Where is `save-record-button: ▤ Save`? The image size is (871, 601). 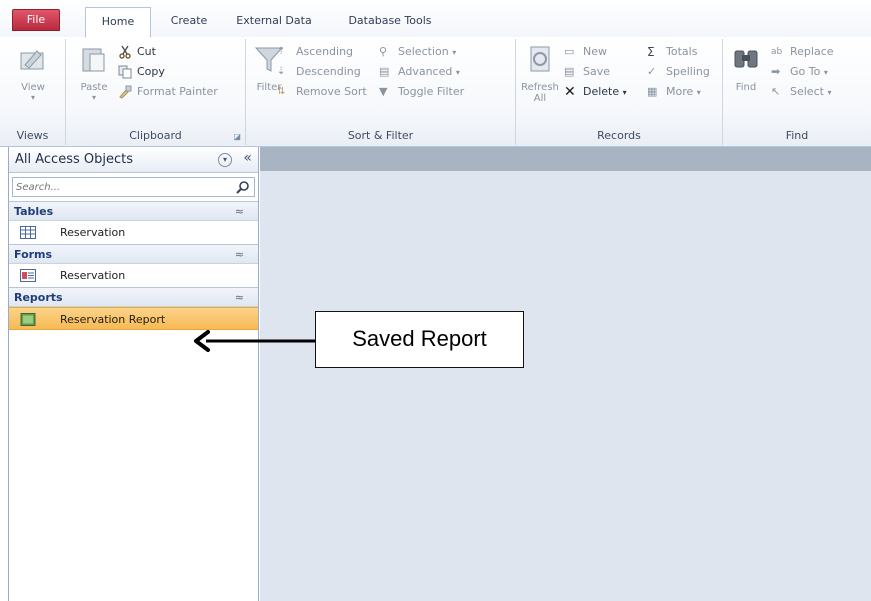
save-record-button: ▤ Save is located at coordinates (587, 72).